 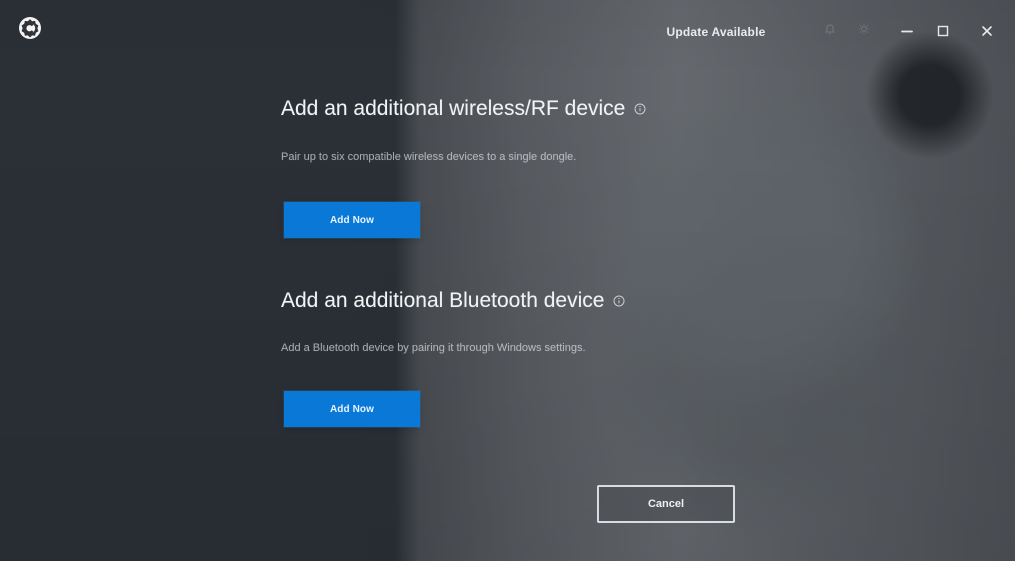 I want to click on title-bar: Update Available, so click(x=507, y=32).